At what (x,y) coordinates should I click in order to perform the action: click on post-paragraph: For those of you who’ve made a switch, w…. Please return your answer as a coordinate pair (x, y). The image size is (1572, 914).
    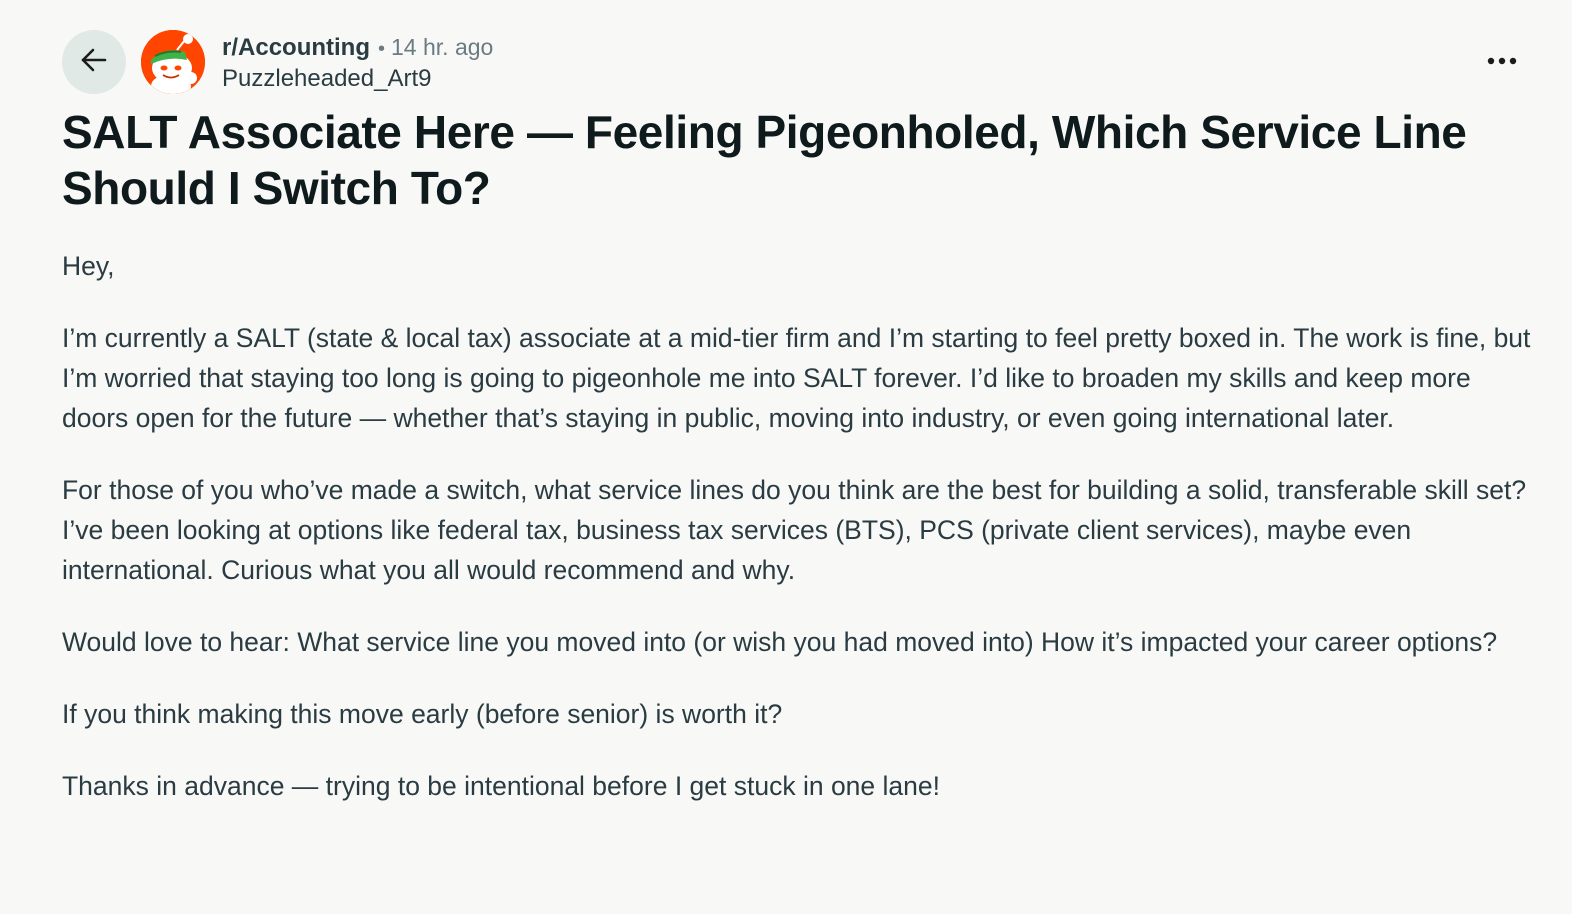
    Looking at the image, I should click on (794, 530).